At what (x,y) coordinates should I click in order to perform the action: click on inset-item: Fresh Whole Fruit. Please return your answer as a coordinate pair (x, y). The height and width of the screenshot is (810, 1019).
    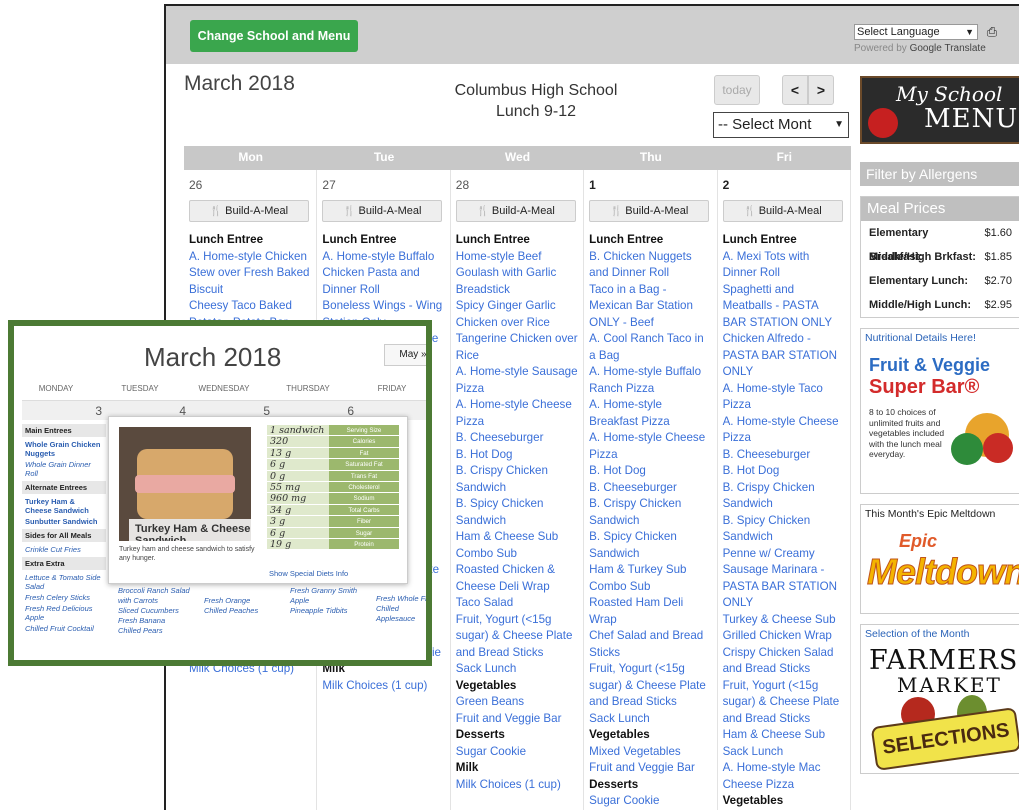
    Looking at the image, I should click on (401, 599).